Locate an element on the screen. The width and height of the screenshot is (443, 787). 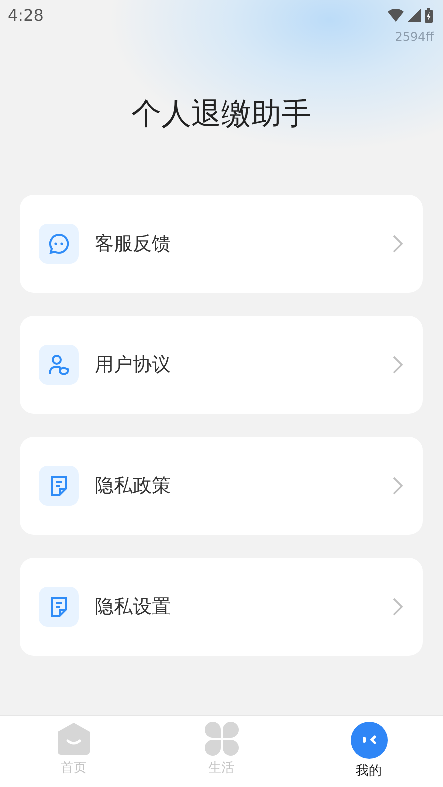
menu-label: 隐私设置 is located at coordinates (133, 607).